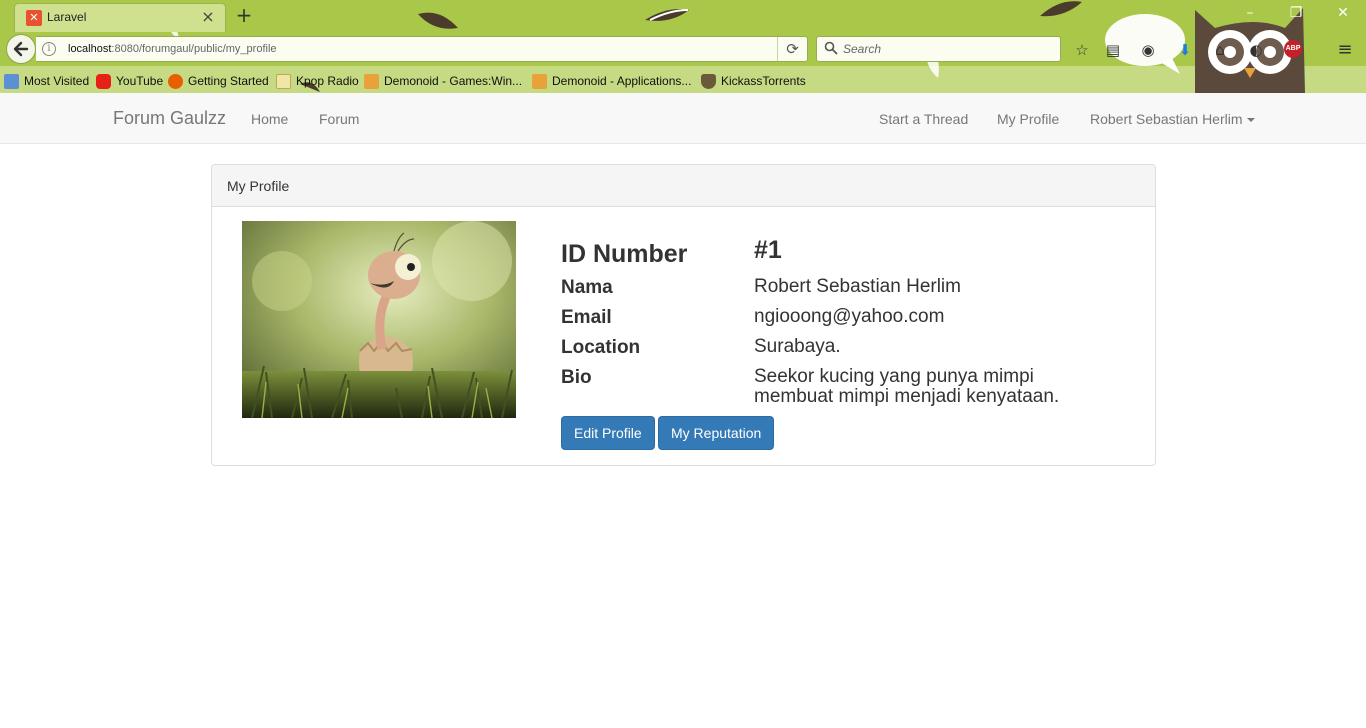 This screenshot has height=728, width=1366. Describe the element at coordinates (129, 81) in the screenshot. I see `bookmark-youtube: YouTube` at that location.